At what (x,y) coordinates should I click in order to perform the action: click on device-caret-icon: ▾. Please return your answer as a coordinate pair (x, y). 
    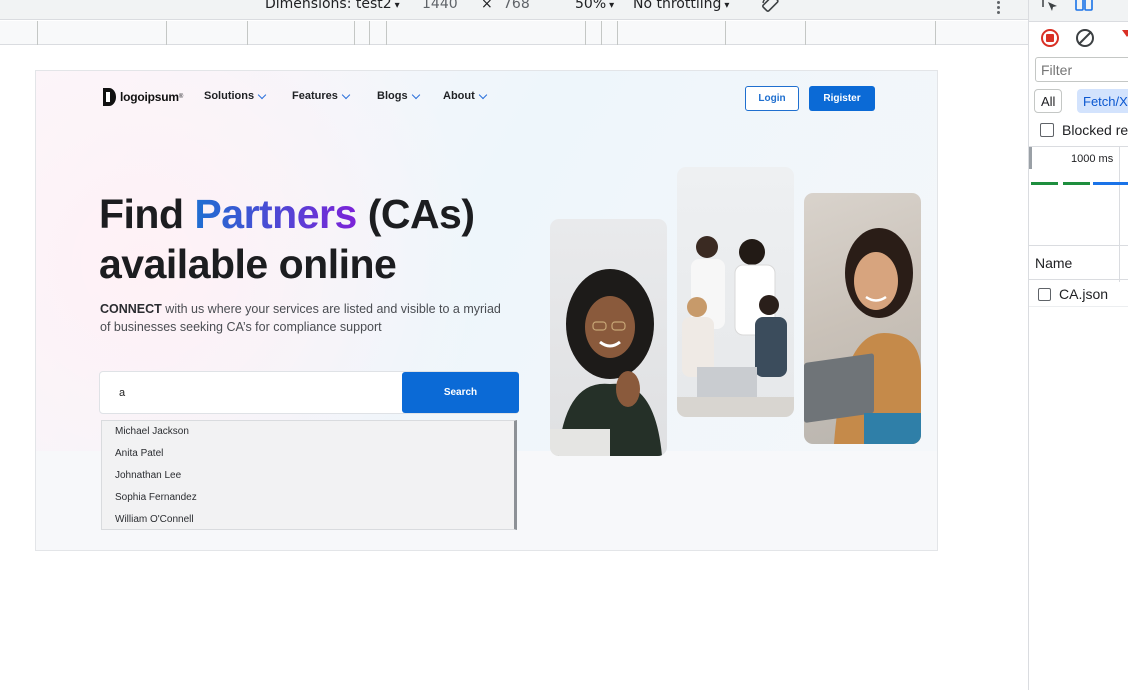
    Looking at the image, I should click on (397, 5).